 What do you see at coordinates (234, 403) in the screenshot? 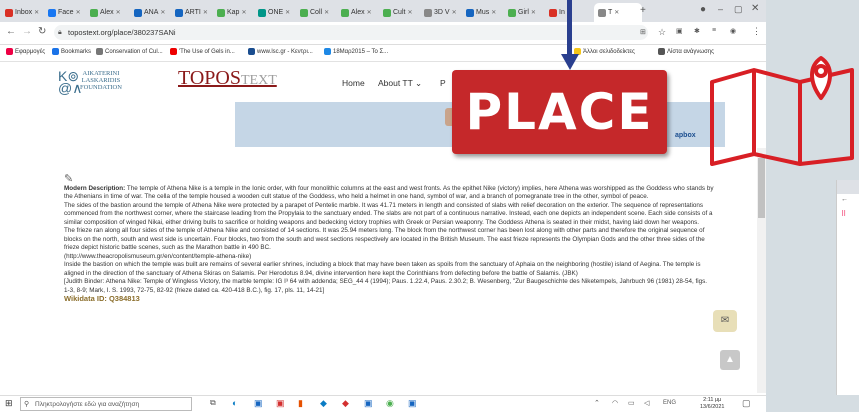
I see `edge-icon: ◐` at bounding box center [234, 403].